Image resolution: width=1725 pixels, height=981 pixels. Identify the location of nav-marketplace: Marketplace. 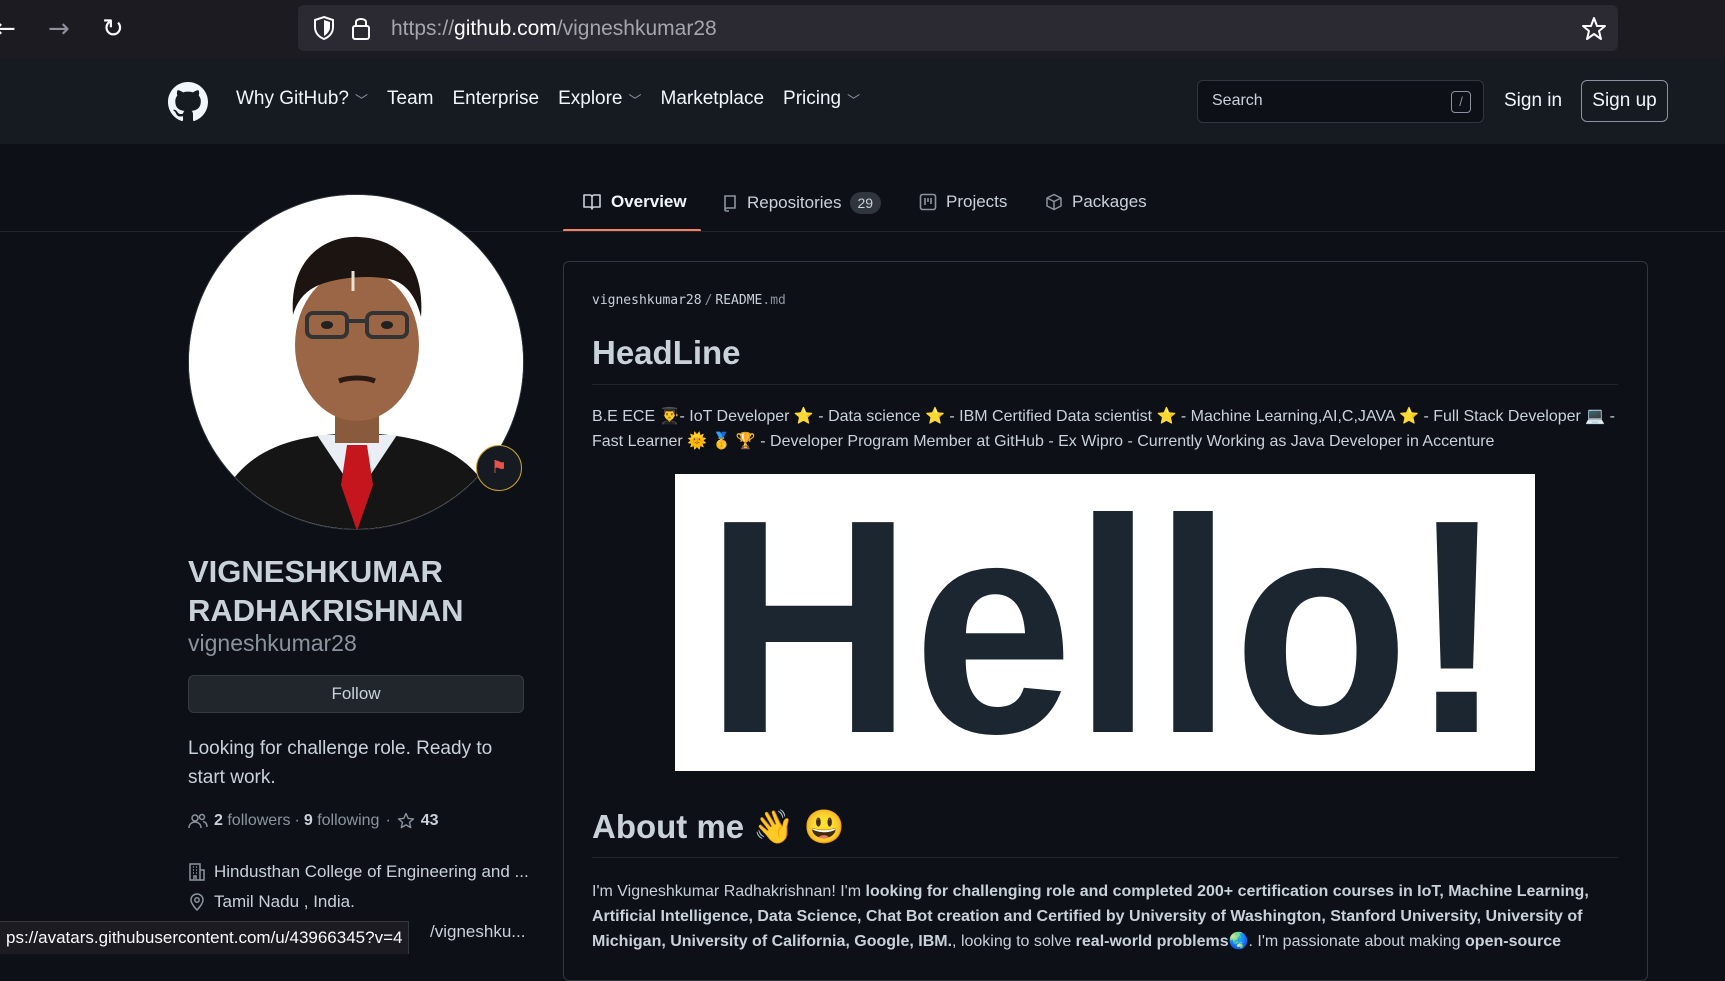
(713, 99).